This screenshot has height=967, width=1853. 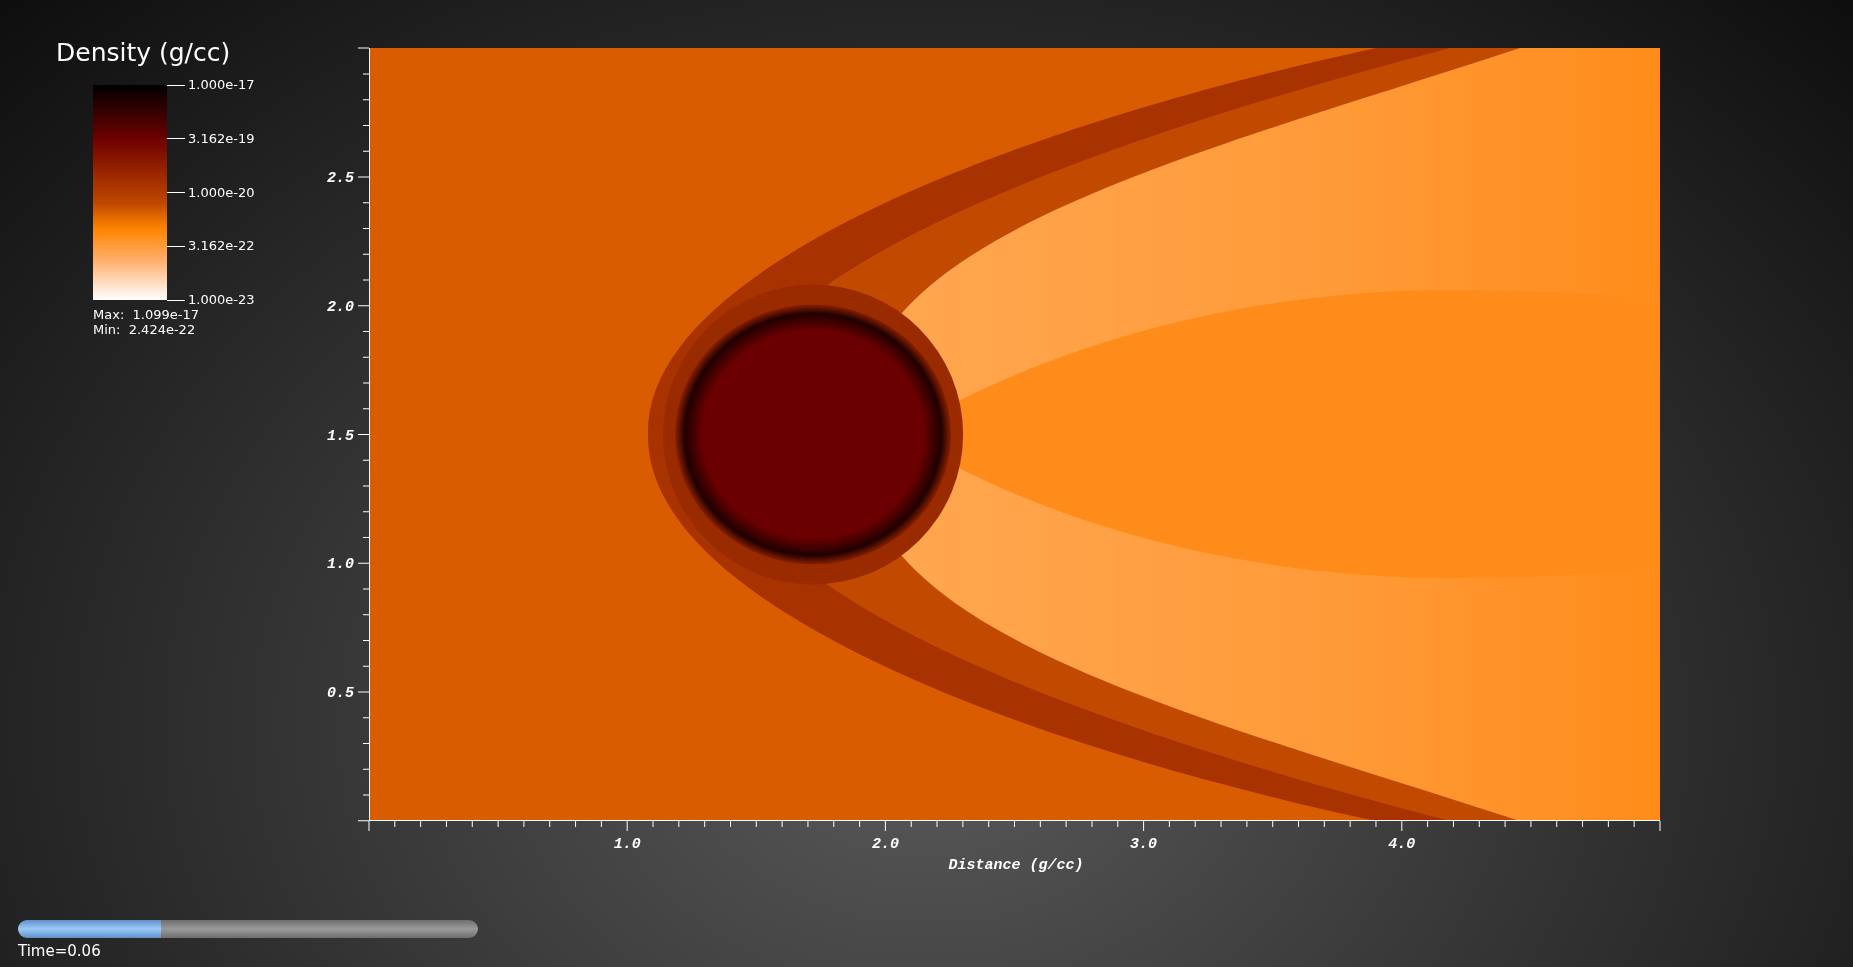 What do you see at coordinates (885, 844) in the screenshot?
I see `x-tick-label: 2.0` at bounding box center [885, 844].